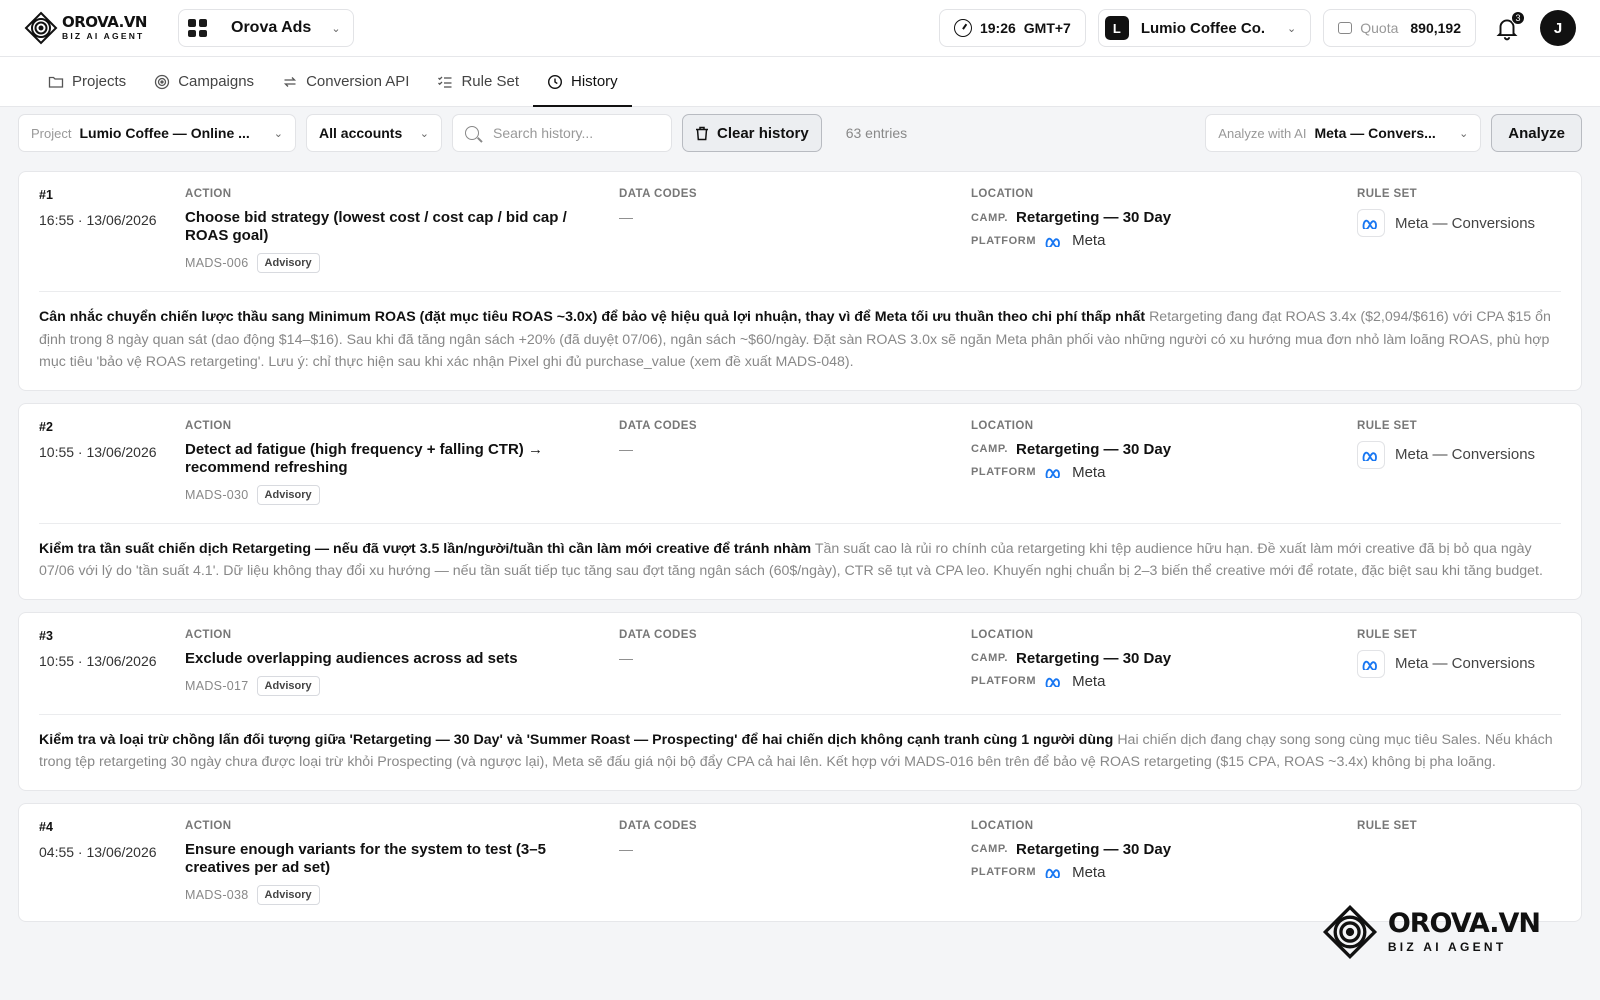  What do you see at coordinates (46, 195) in the screenshot?
I see `entry-number: #1` at bounding box center [46, 195].